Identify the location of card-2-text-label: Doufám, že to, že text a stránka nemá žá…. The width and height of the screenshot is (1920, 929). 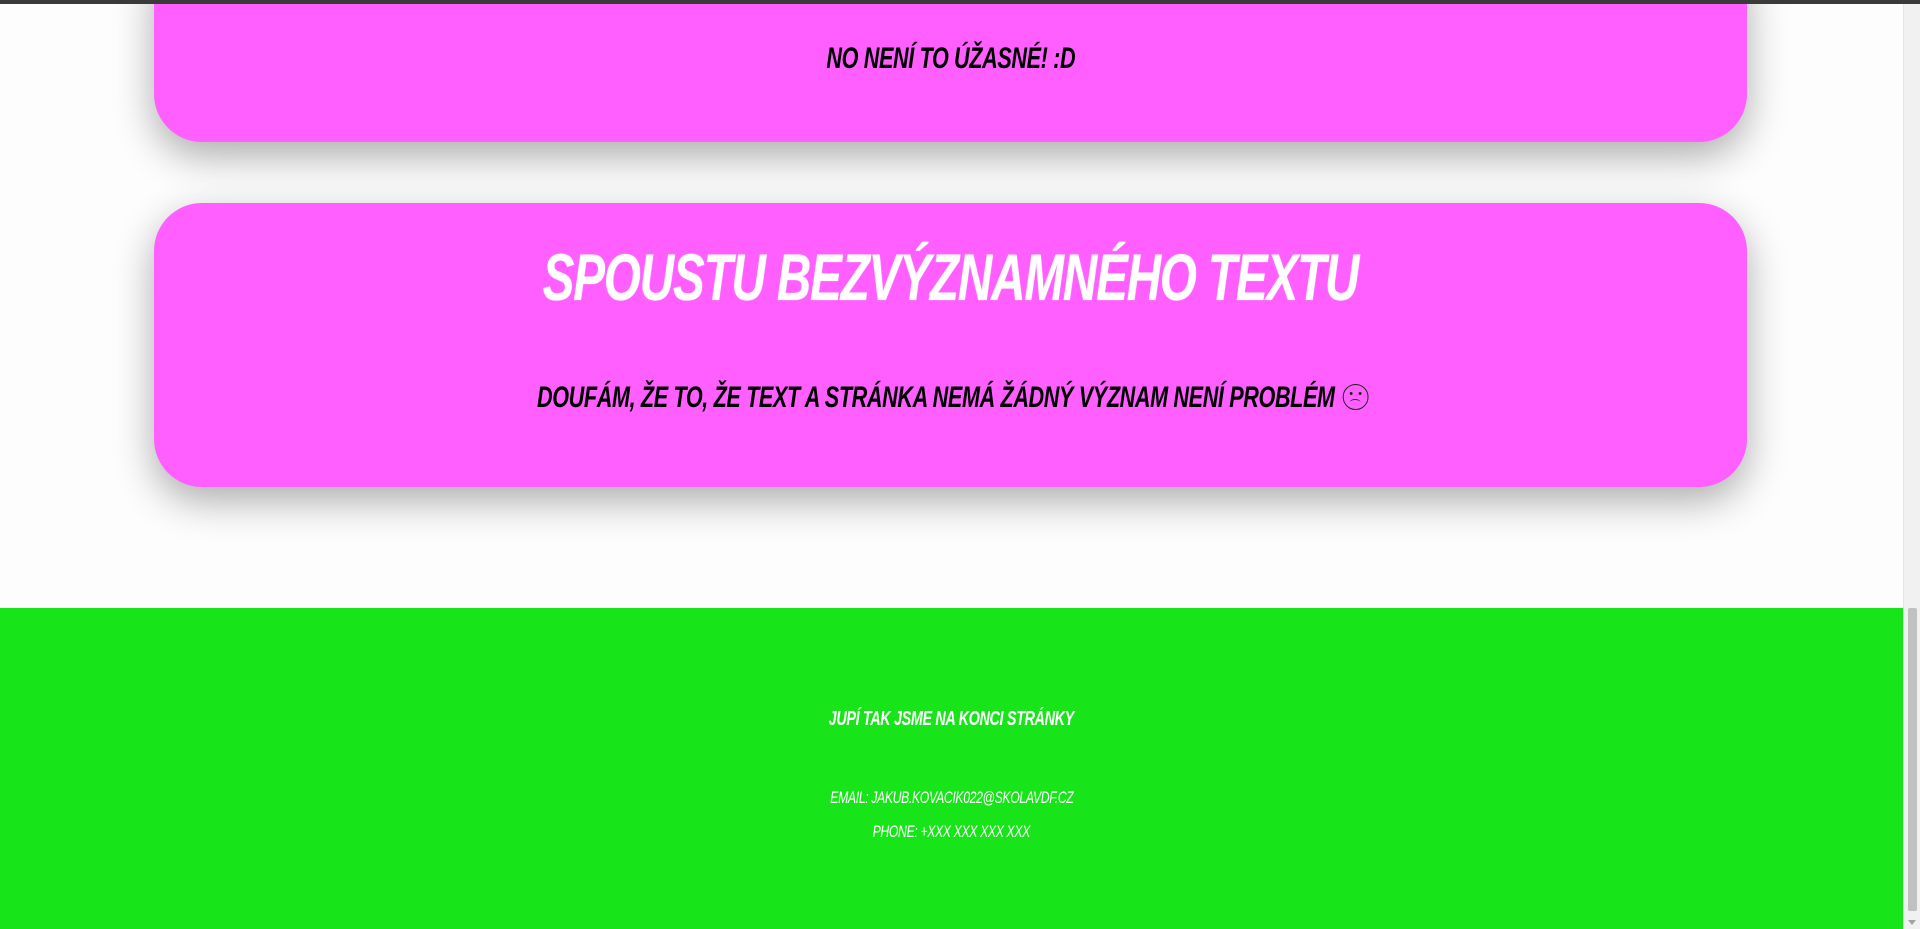
(935, 397).